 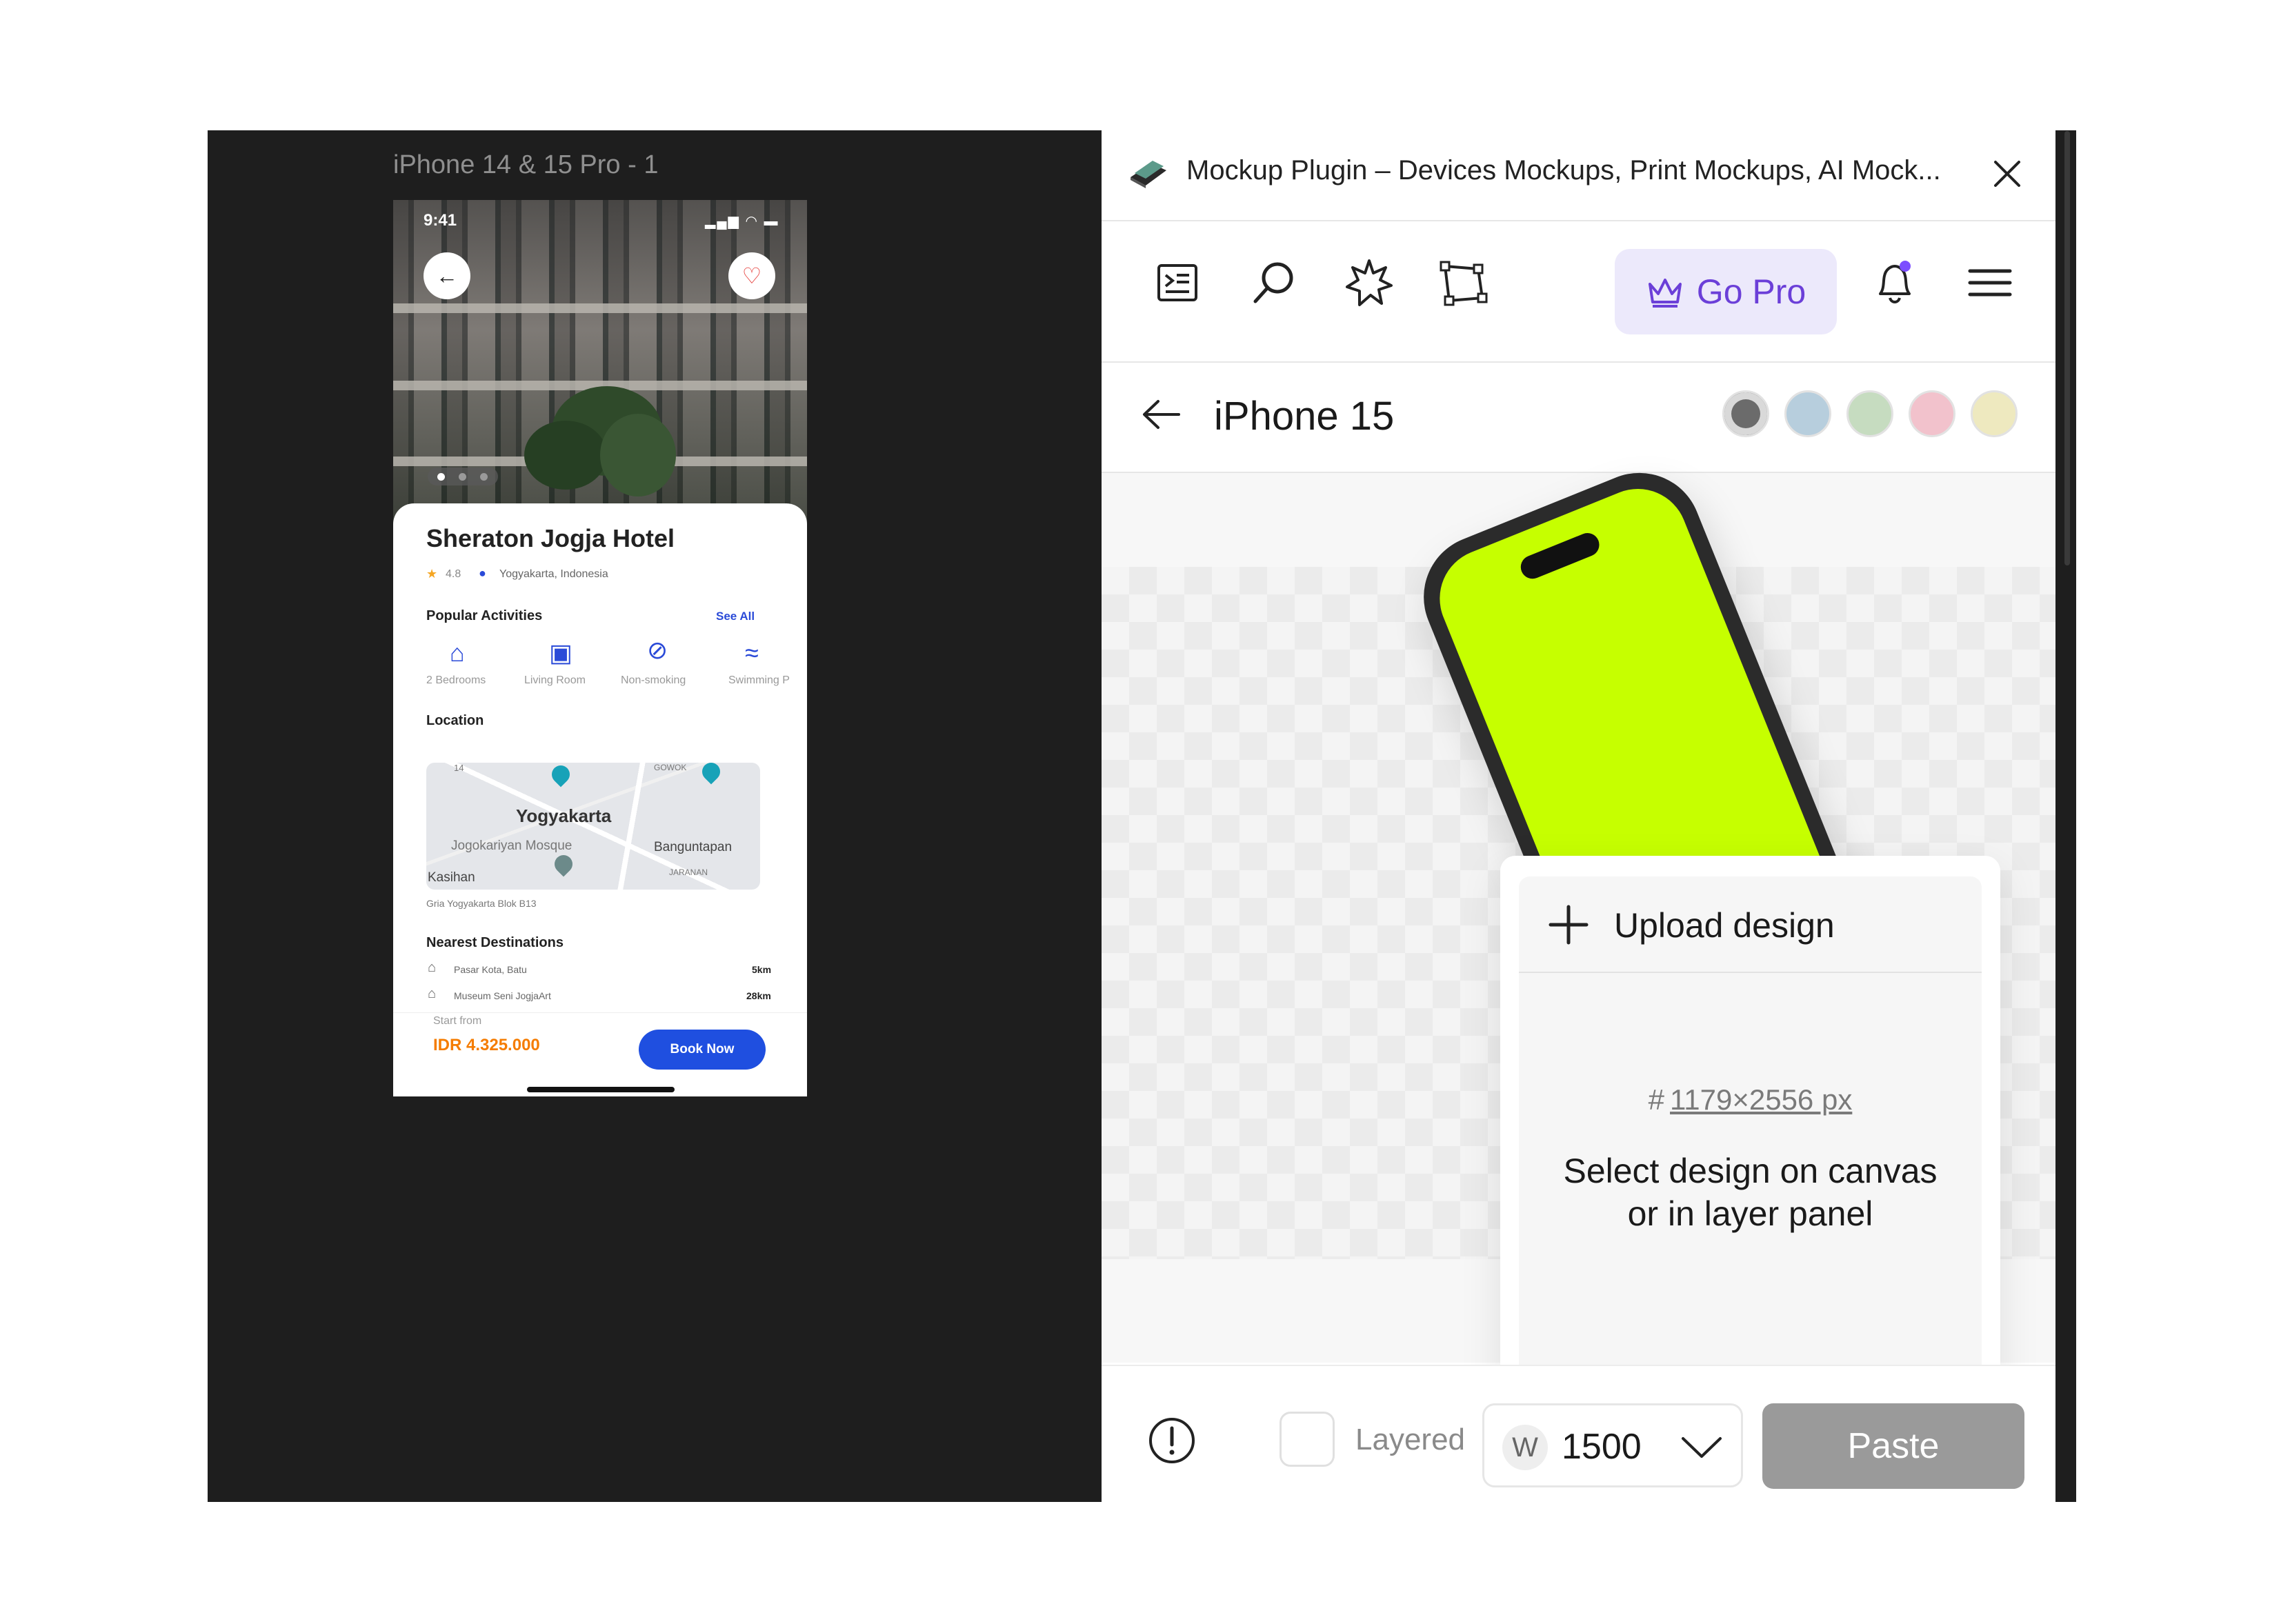 What do you see at coordinates (689, 872) in the screenshot?
I see `map-label: JARANAN` at bounding box center [689, 872].